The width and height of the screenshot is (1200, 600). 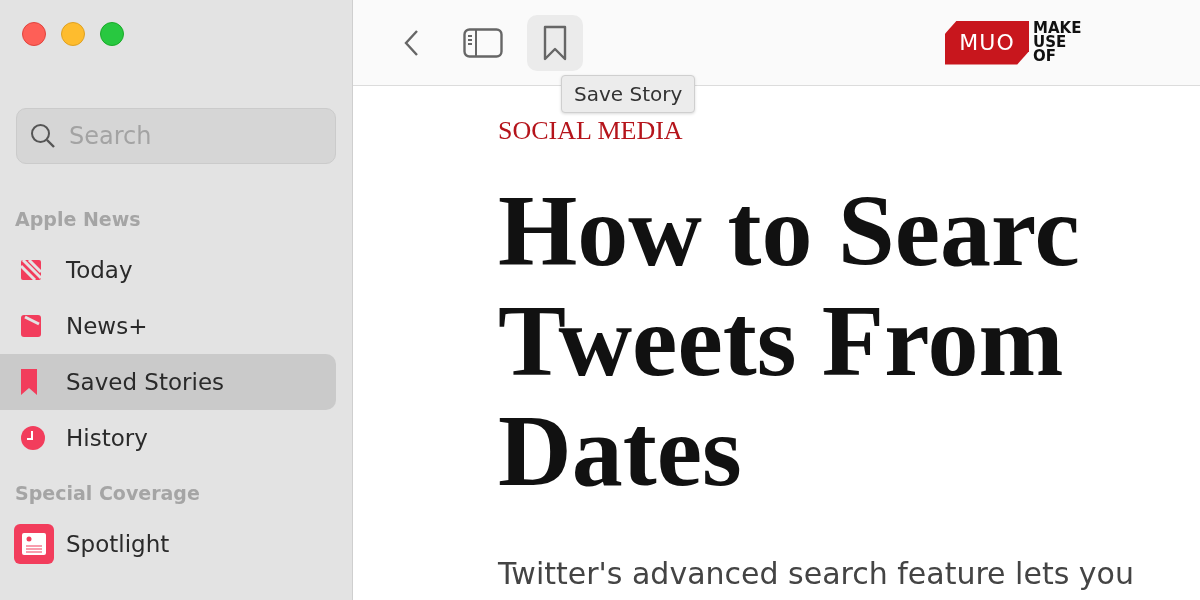 What do you see at coordinates (1044, 55) in the screenshot?
I see `logo-text: OF` at bounding box center [1044, 55].